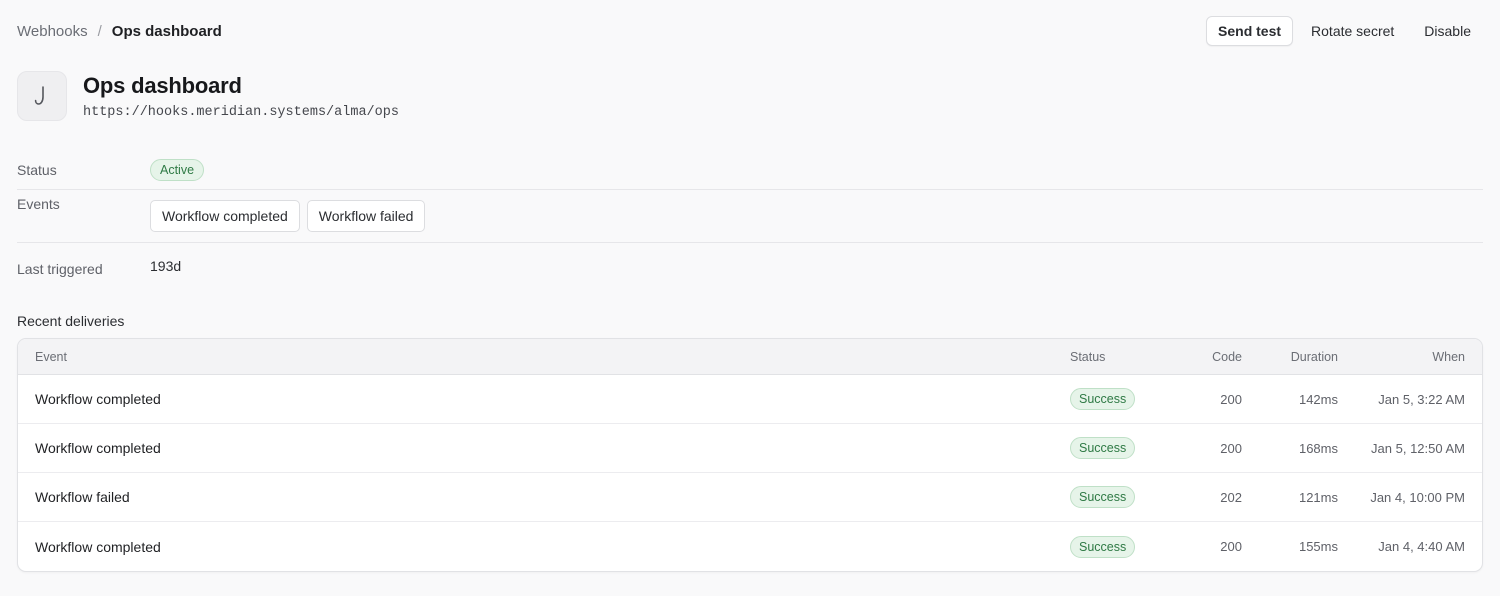 This screenshot has height=596, width=1500. What do you see at coordinates (1318, 399) in the screenshot?
I see `cell-duration: 142ms` at bounding box center [1318, 399].